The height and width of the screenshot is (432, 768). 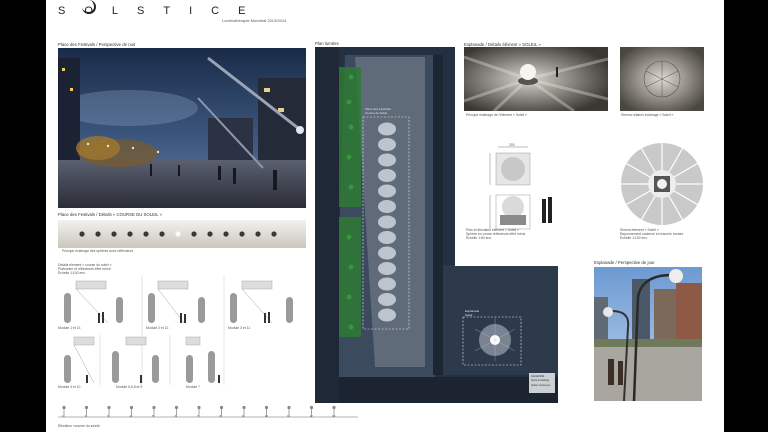 I want to click on plan-caption: Plan lumière, so click(x=327, y=43).